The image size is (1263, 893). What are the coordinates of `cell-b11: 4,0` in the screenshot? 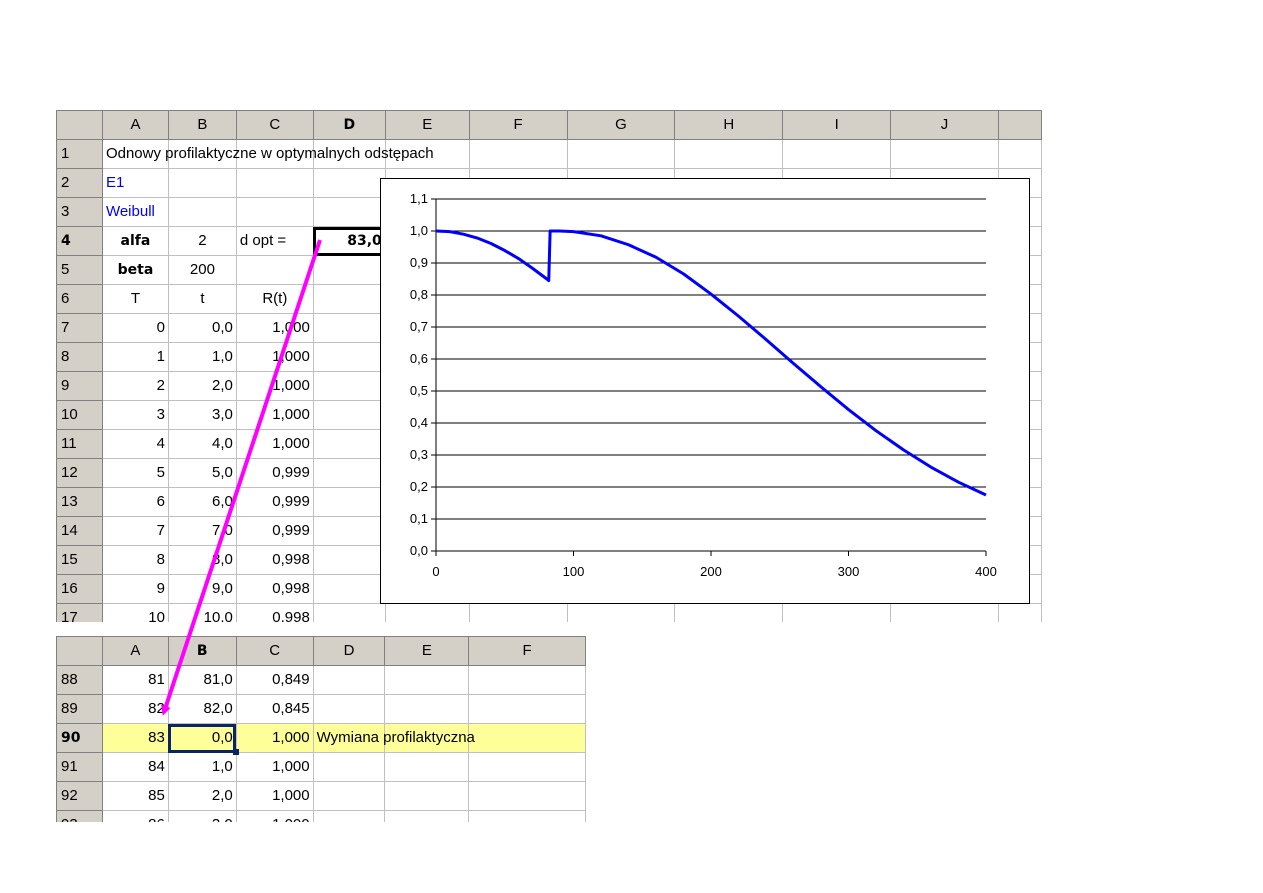 It's located at (202, 444).